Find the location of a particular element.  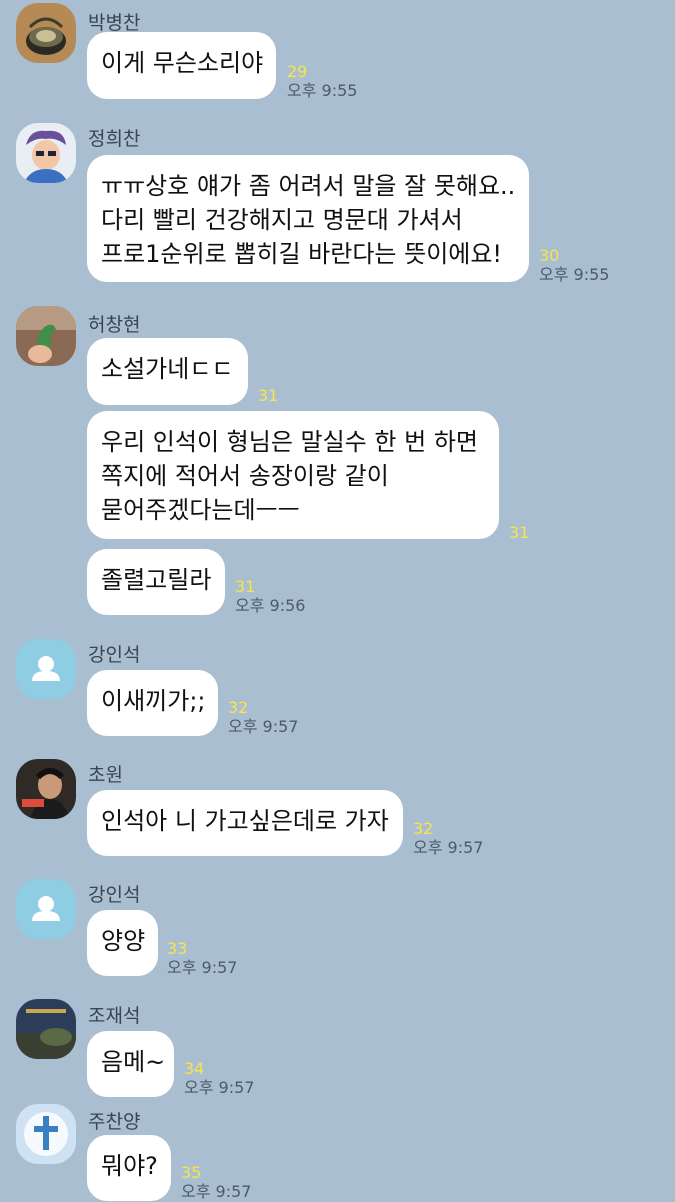

sender-name: 박병찬 is located at coordinates (114, 23).